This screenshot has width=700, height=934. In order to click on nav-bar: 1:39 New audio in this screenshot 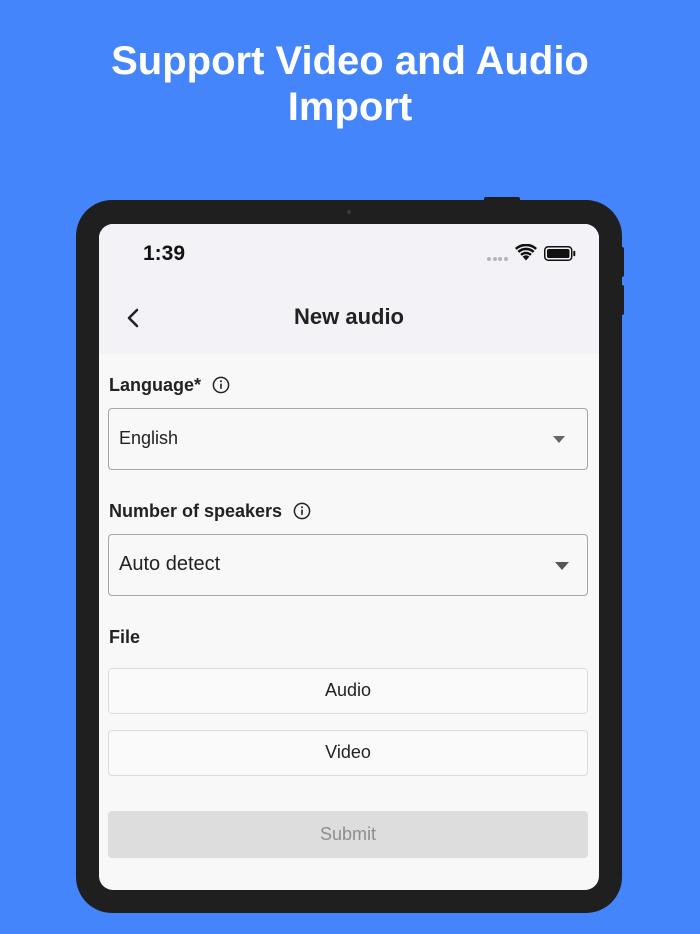, I will do `click(349, 289)`.